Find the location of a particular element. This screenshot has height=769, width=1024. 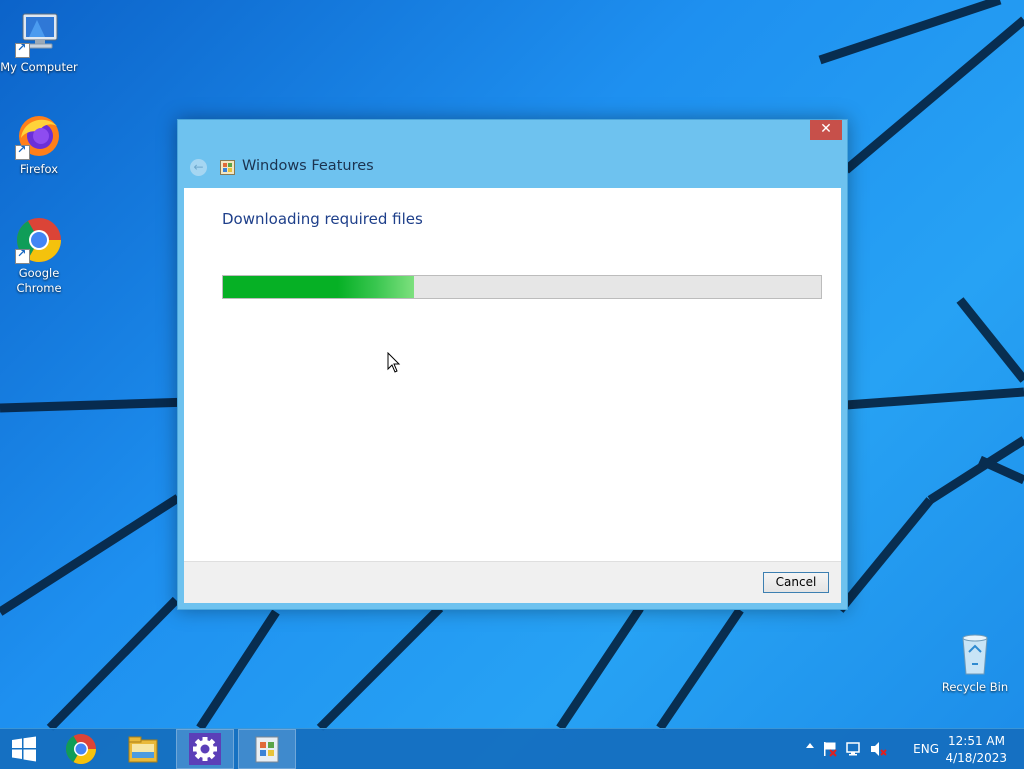

clock-date: 4/18/2023 is located at coordinates (976, 758).